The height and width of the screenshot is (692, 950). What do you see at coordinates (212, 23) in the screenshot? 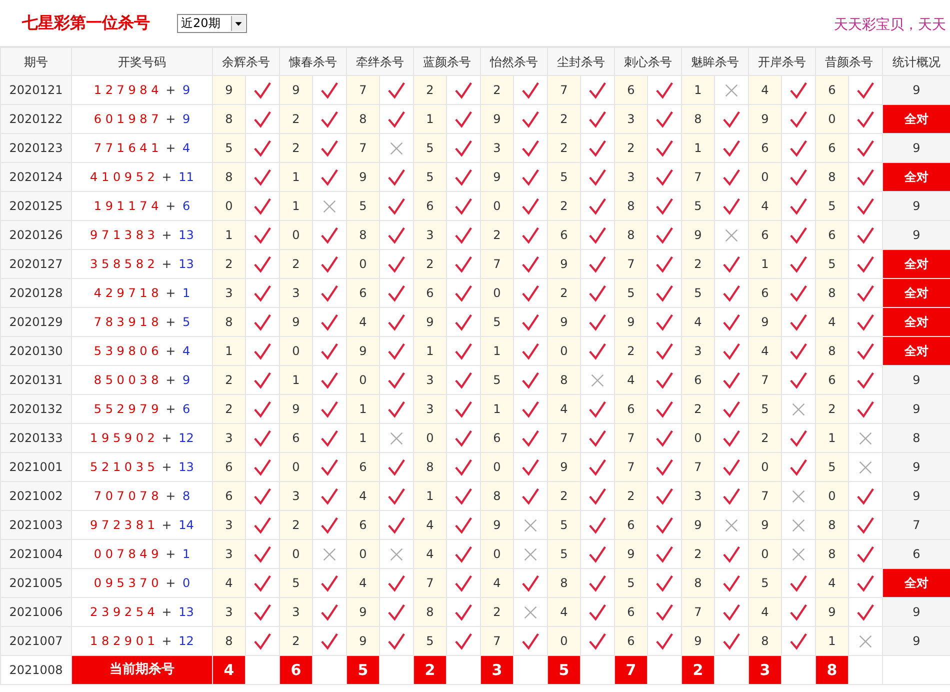
I see `period-select: 近20期` at bounding box center [212, 23].